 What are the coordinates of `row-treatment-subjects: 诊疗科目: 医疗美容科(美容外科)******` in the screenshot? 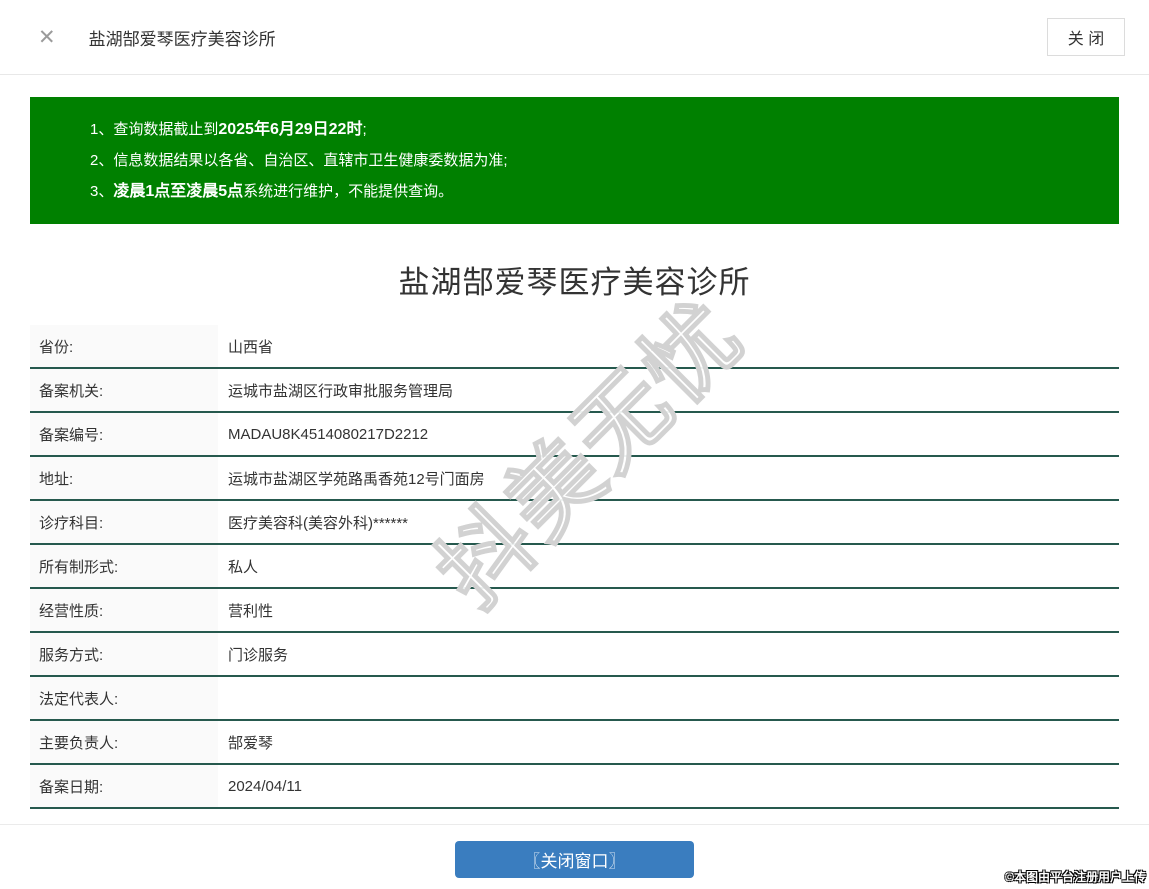 It's located at (574, 523).